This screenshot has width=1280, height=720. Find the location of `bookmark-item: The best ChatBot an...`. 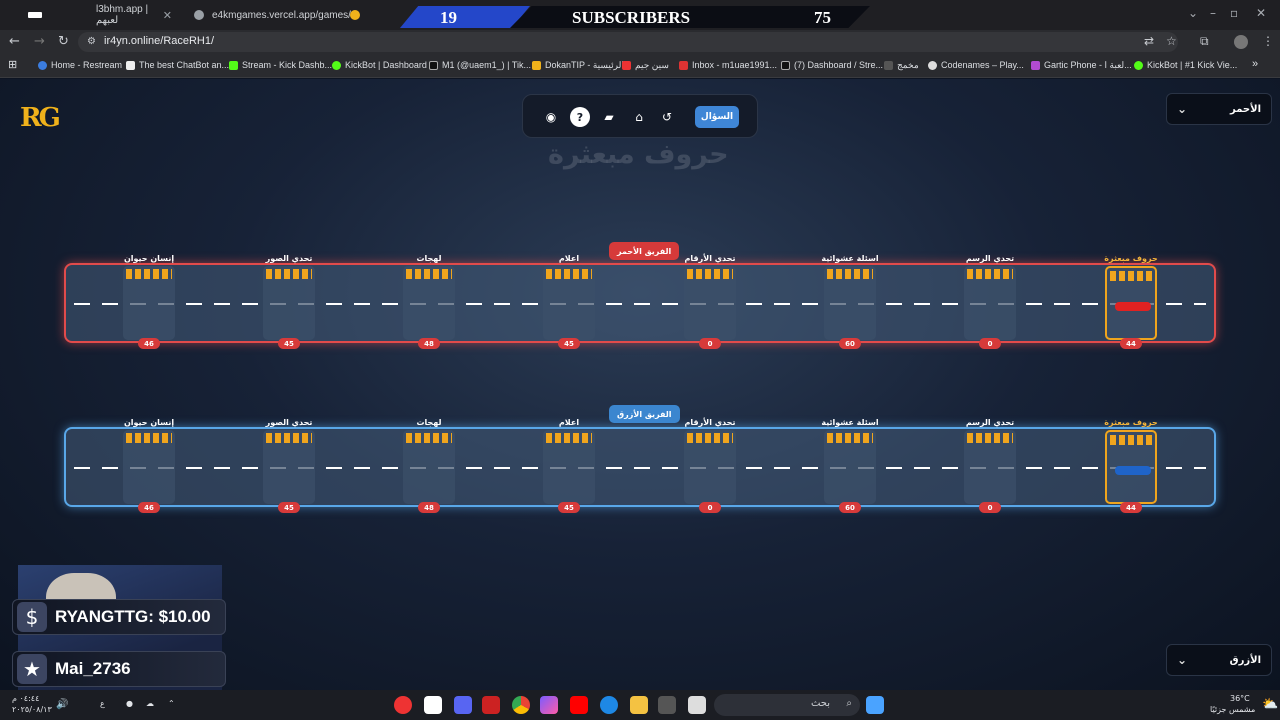

bookmark-item: The best ChatBot an... is located at coordinates (177, 65).